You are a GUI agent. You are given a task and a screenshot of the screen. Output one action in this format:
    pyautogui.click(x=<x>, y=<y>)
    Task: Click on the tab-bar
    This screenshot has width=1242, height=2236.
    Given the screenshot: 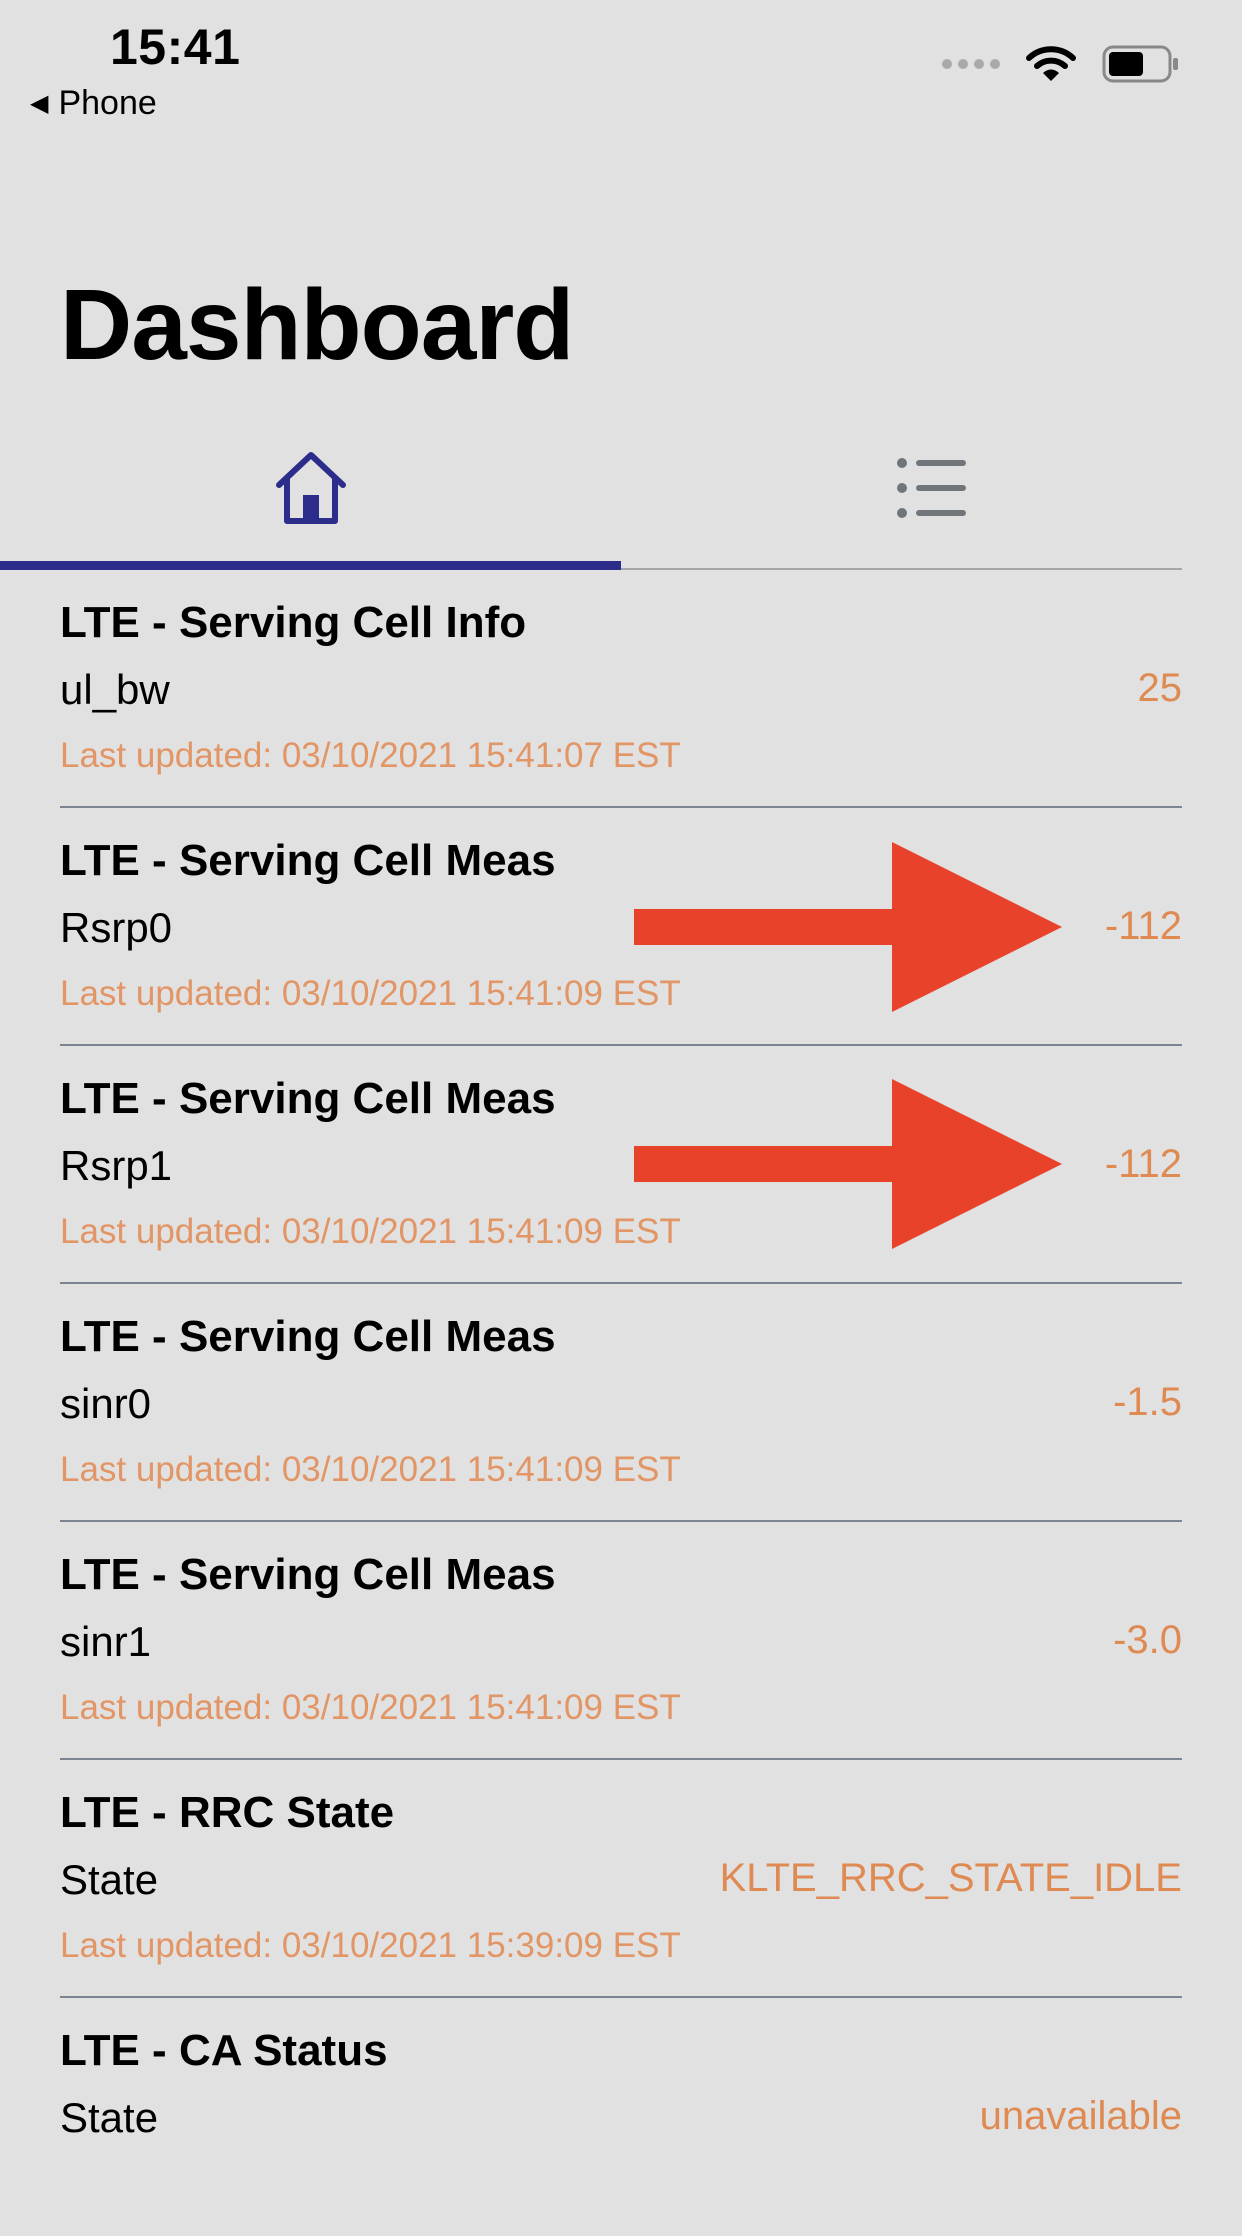 What is the action you would take?
    pyautogui.click(x=591, y=490)
    